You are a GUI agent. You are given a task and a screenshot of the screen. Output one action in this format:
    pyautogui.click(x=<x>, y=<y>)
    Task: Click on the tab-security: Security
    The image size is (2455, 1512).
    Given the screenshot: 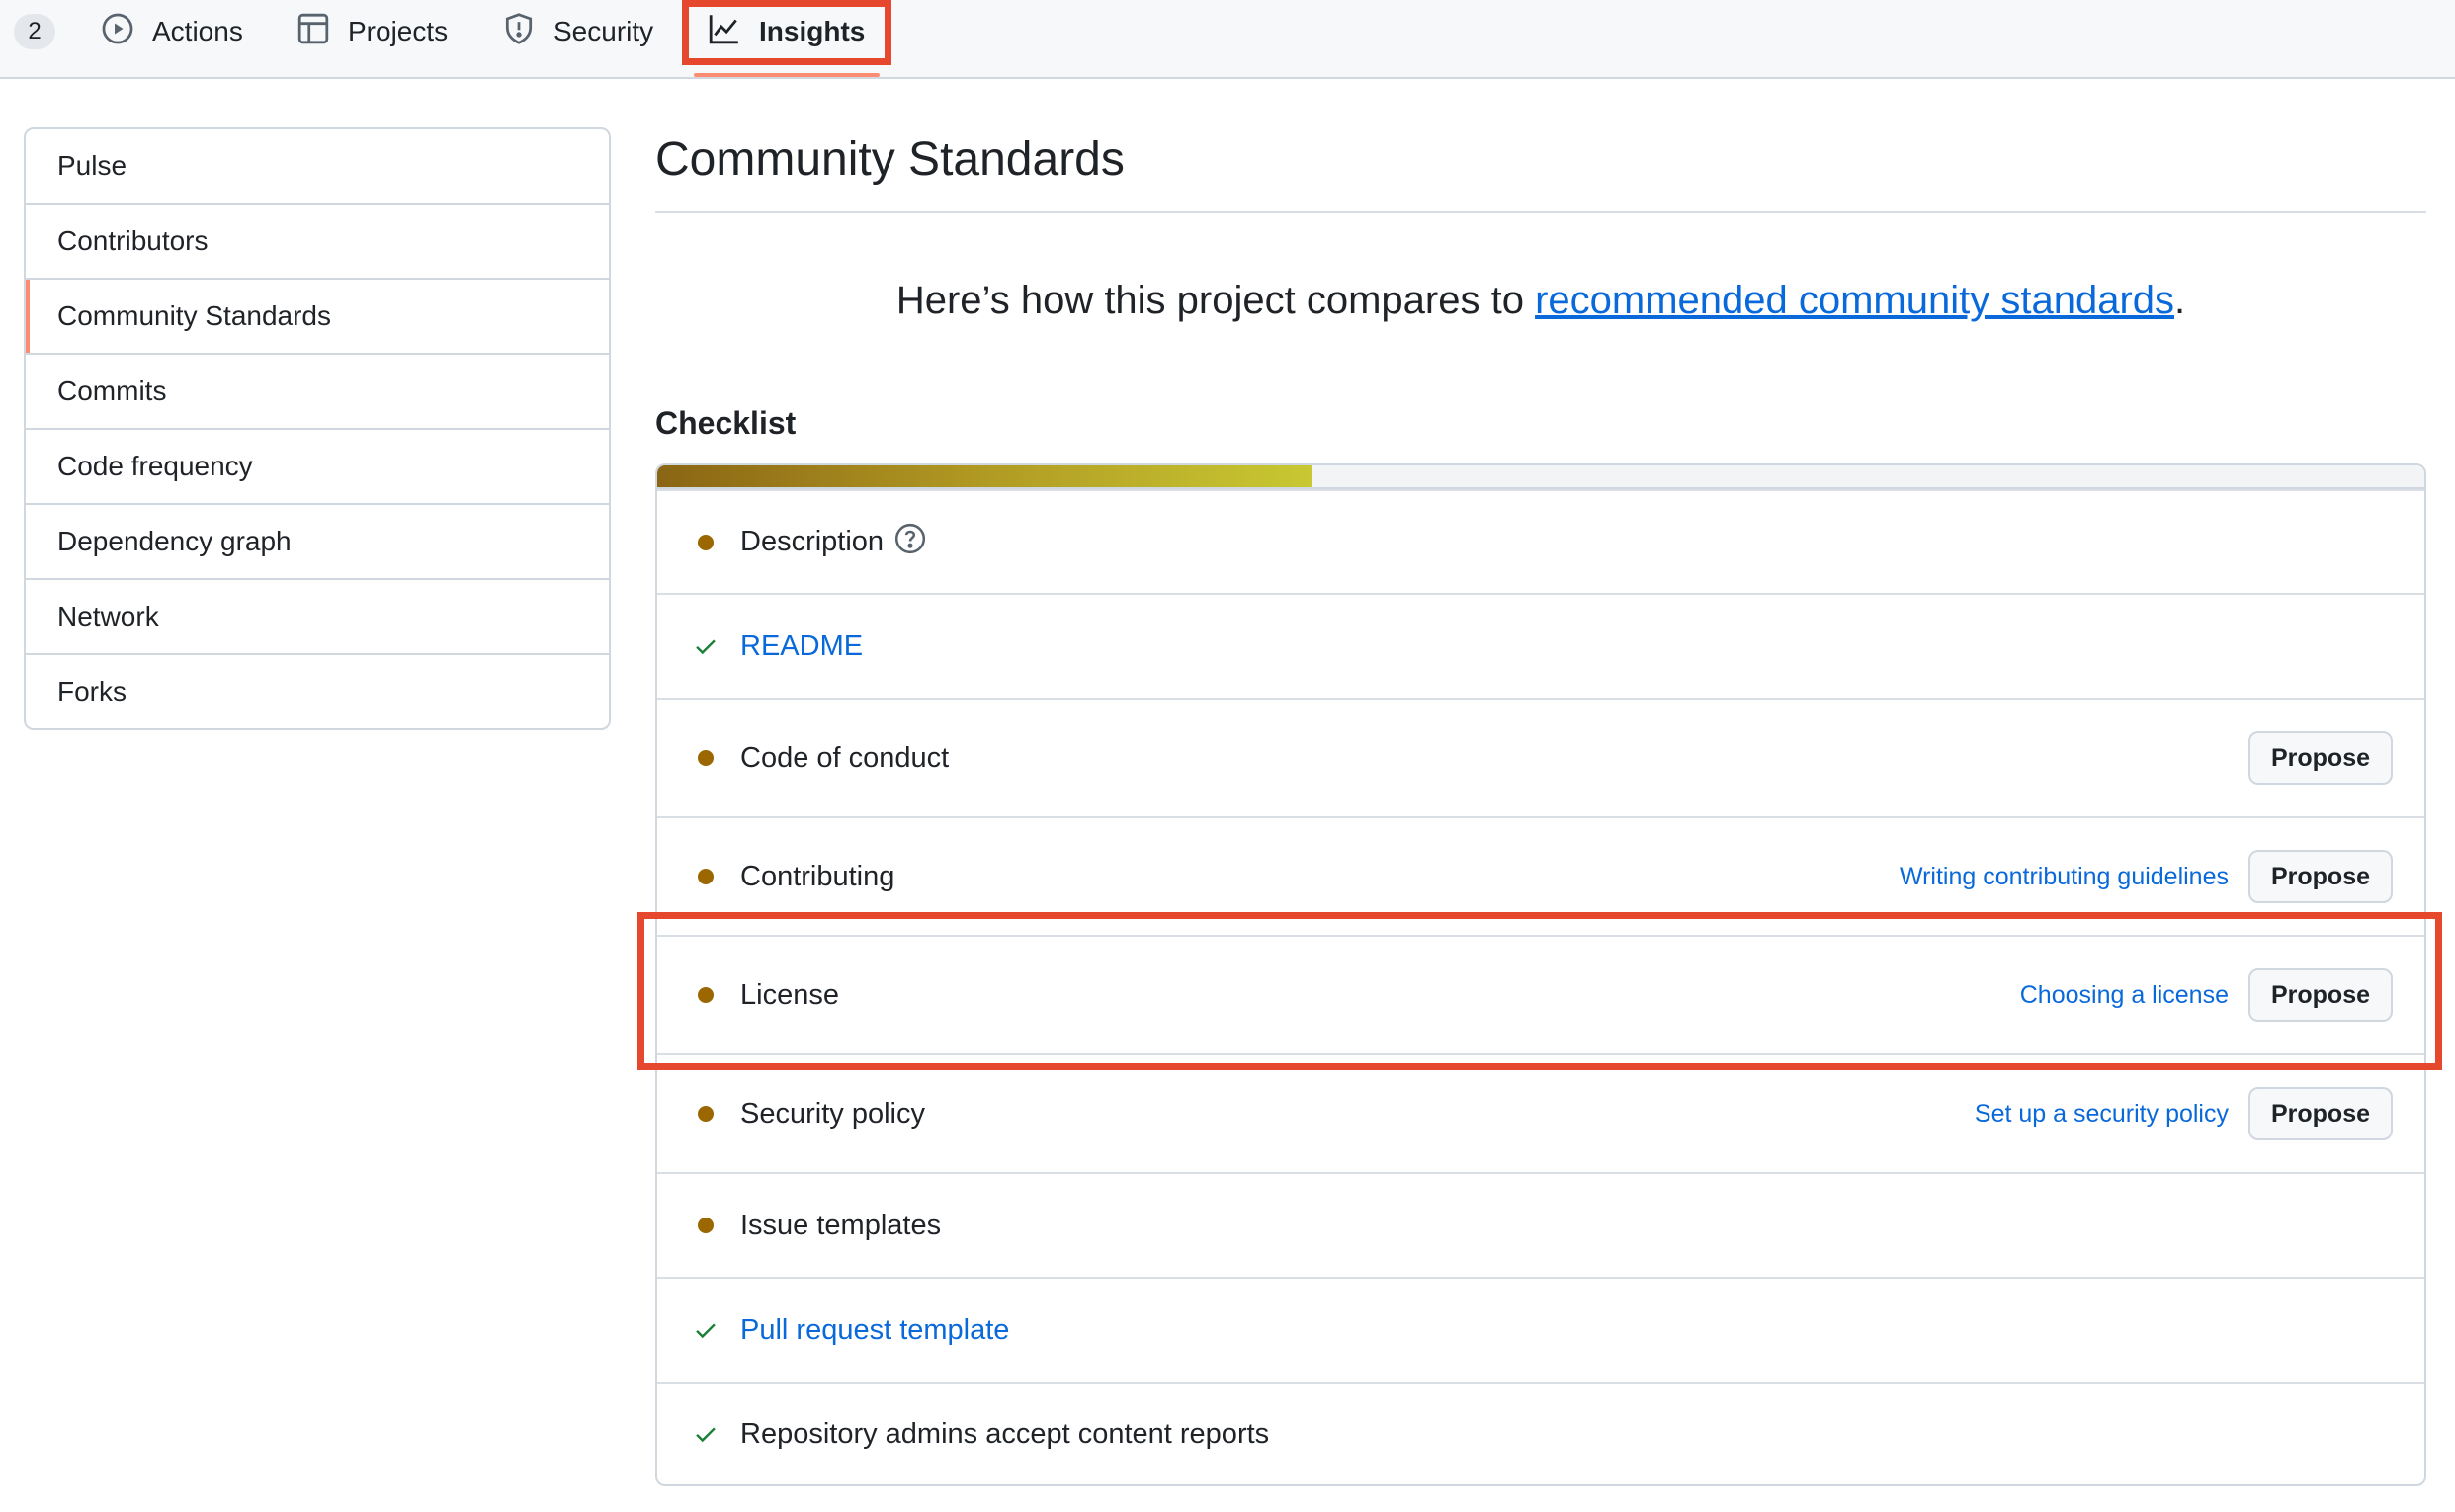 What is the action you would take?
    pyautogui.click(x=577, y=31)
    